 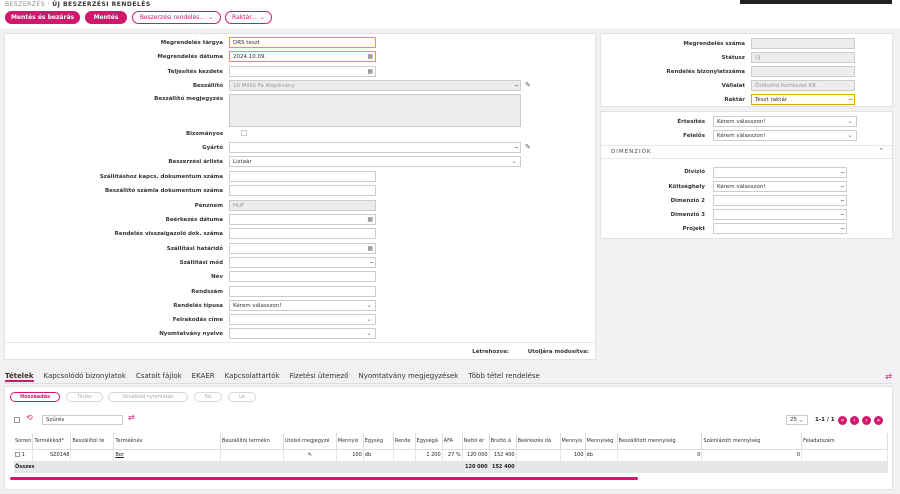 I want to click on status-field: Új, so click(x=803, y=57).